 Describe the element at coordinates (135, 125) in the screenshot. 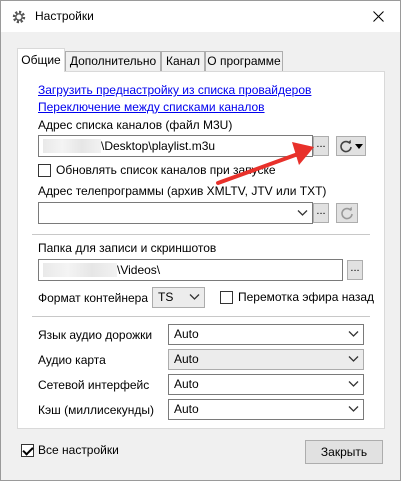

I see `playlist-label: Адрес списка каналов (файл M3U)` at that location.